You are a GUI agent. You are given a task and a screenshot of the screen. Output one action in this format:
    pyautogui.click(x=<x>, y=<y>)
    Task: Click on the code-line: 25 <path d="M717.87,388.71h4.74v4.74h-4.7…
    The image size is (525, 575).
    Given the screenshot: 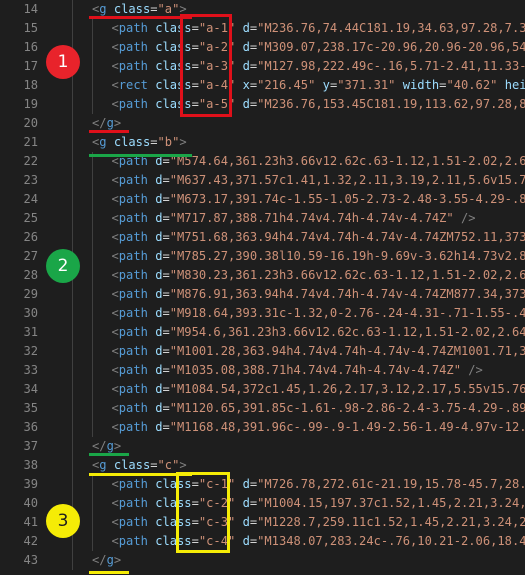 What is the action you would take?
    pyautogui.click(x=262, y=218)
    